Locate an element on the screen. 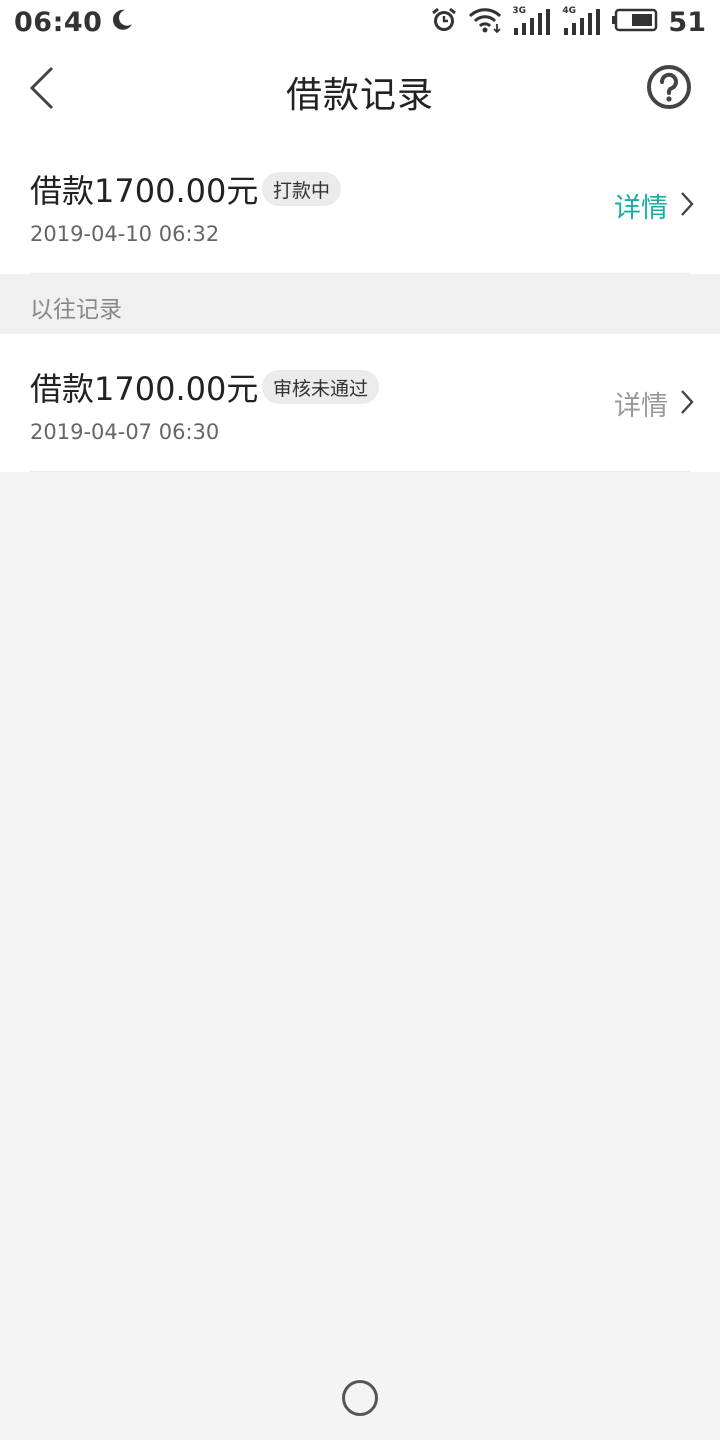 The height and width of the screenshot is (1440, 720). help-button is located at coordinates (669, 89).